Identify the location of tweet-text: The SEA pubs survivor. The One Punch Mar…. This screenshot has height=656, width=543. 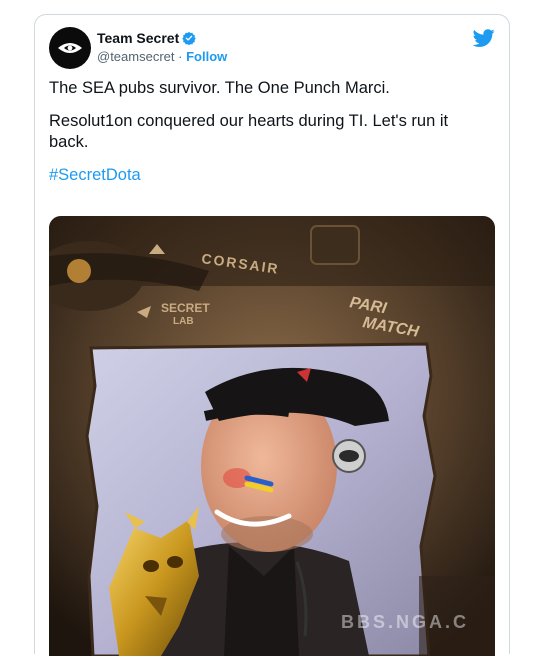
(269, 138).